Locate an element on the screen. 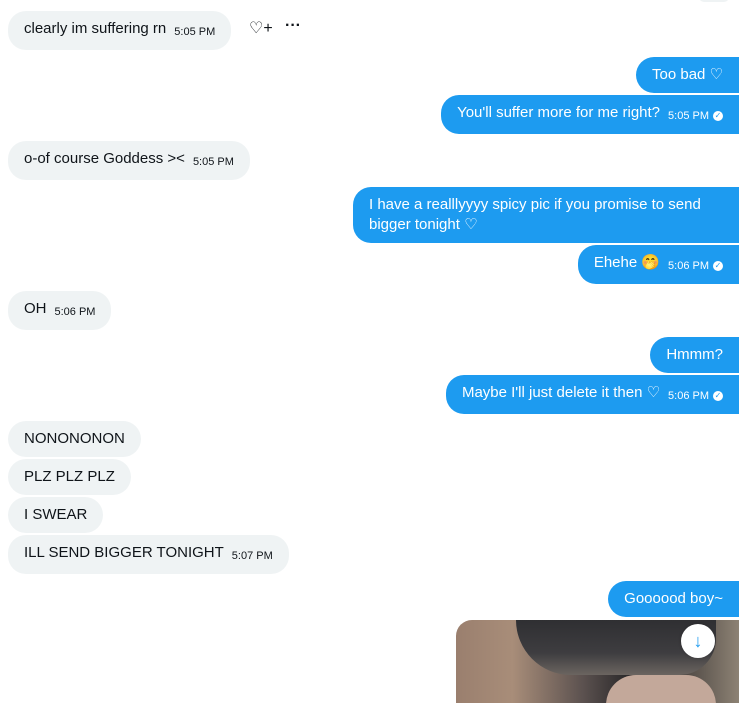  message-bubble-incoming: PLZ PLZ PLZ is located at coordinates (69, 477).